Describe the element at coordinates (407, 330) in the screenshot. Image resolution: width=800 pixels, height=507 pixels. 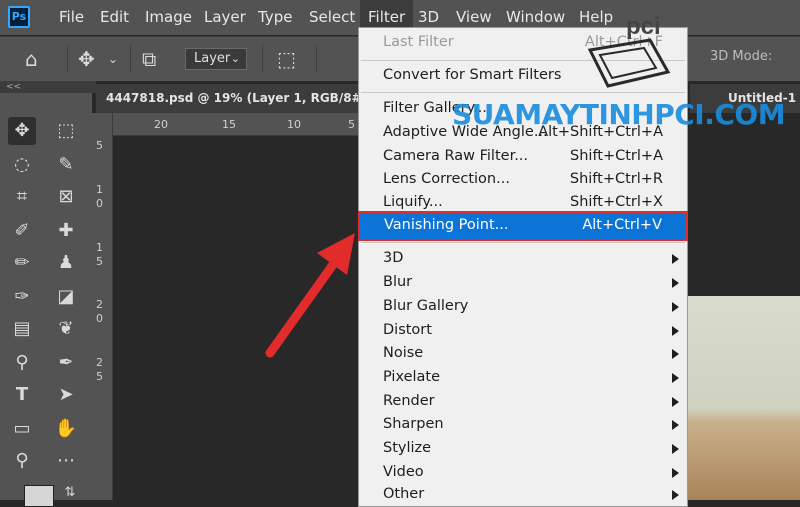
I see `submenu-distort: Distort` at that location.